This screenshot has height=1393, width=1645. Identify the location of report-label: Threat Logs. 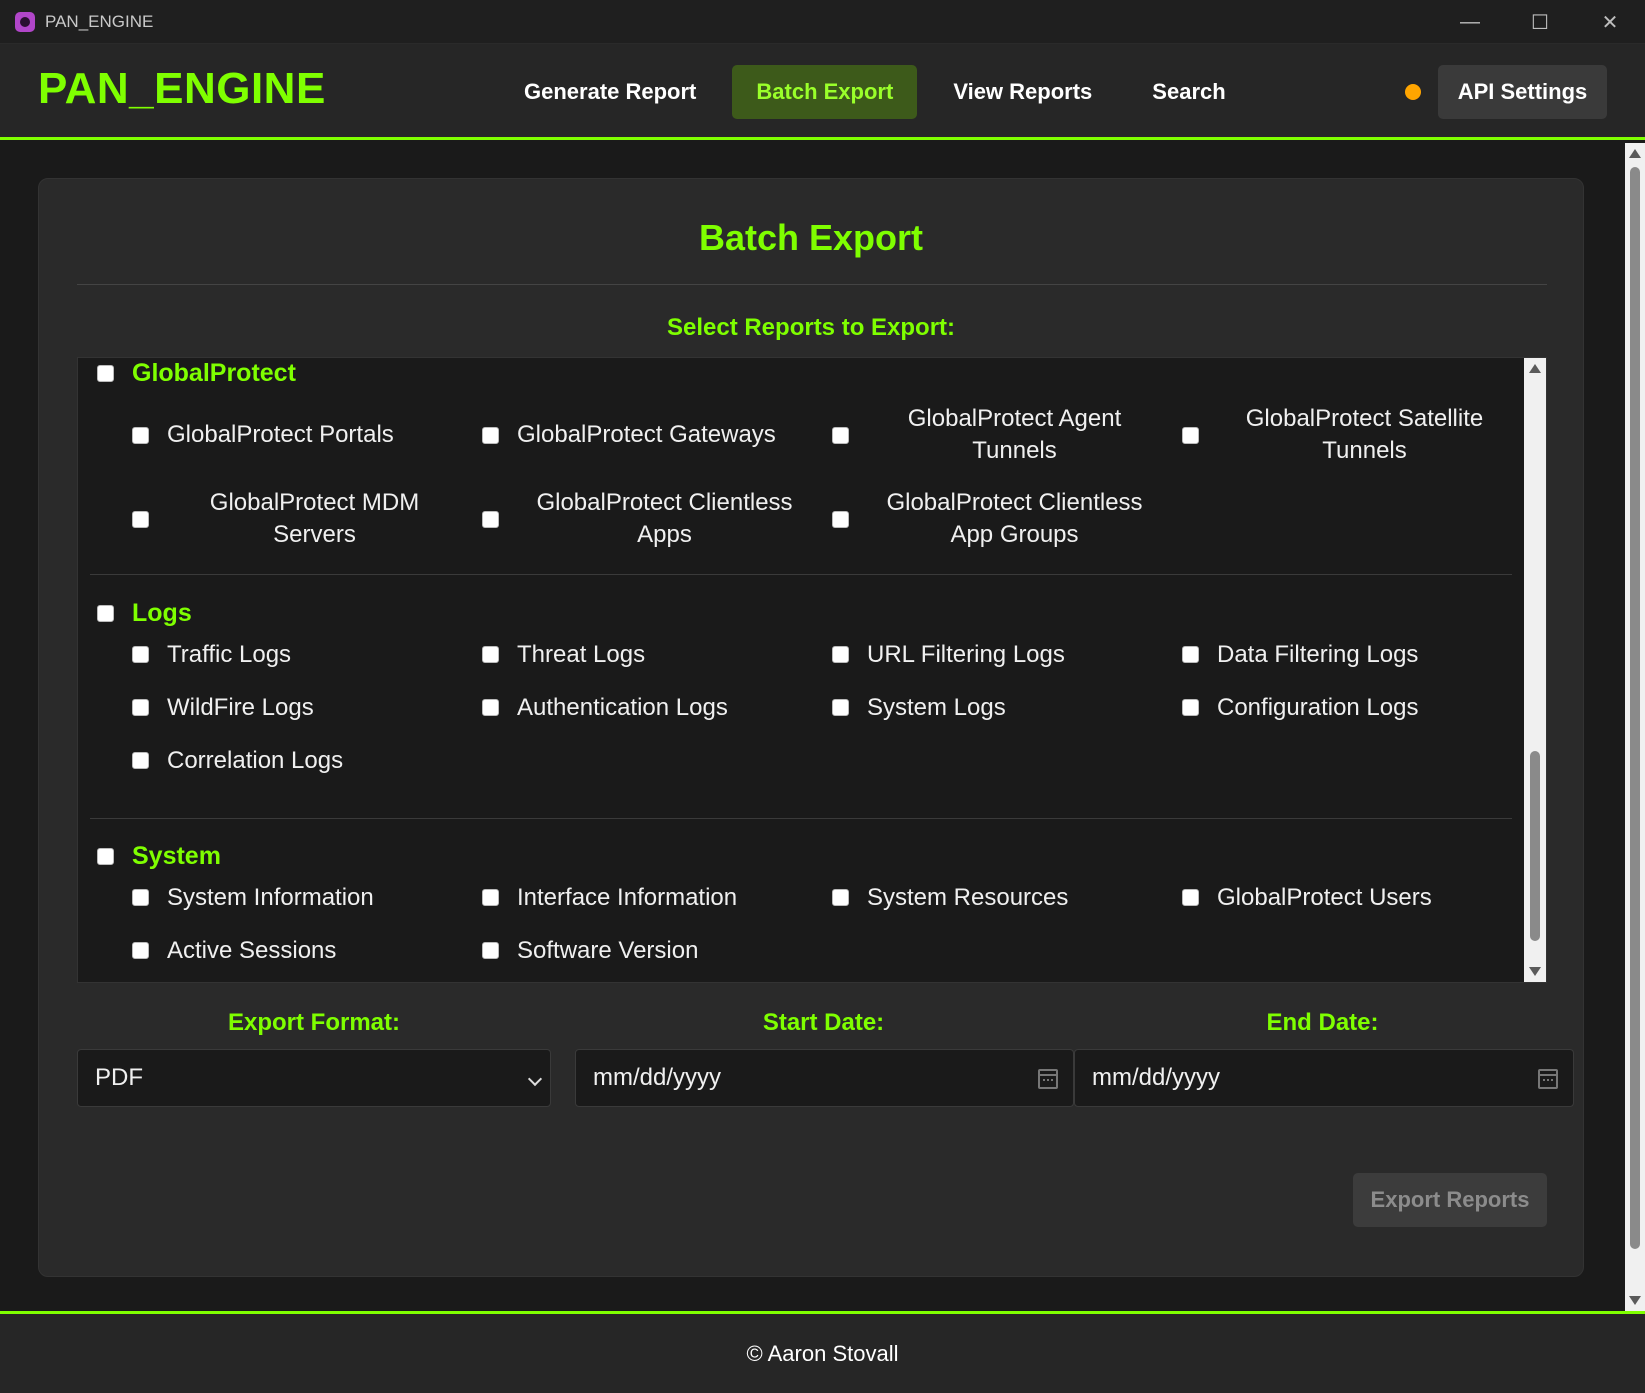
(581, 654).